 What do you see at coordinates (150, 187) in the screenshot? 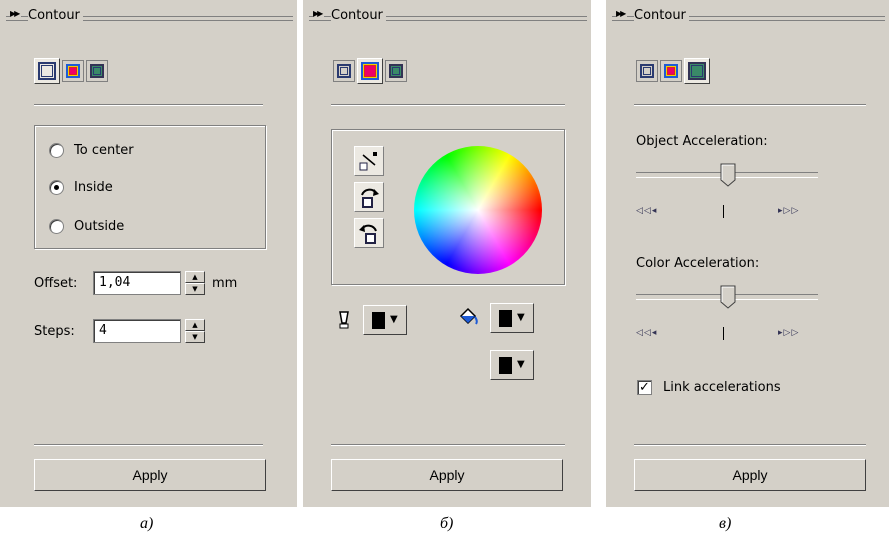
I see `direction-group: To center Inside Outside` at bounding box center [150, 187].